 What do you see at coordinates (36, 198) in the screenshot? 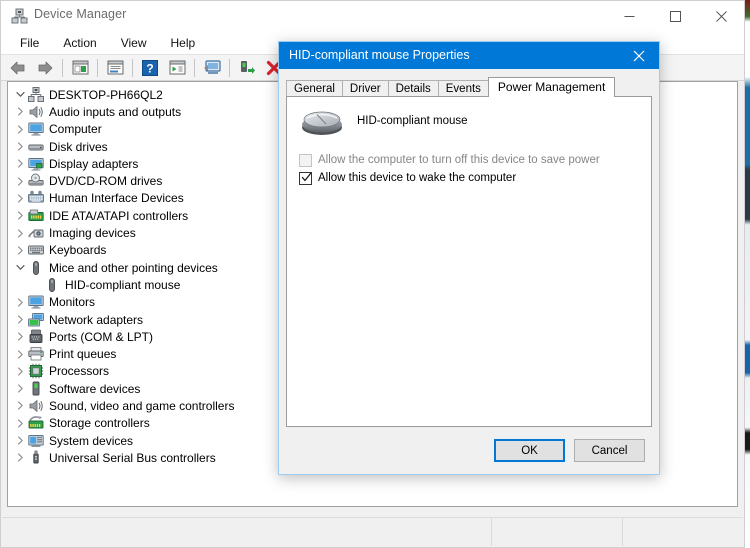
I see `hid-icon` at bounding box center [36, 198].